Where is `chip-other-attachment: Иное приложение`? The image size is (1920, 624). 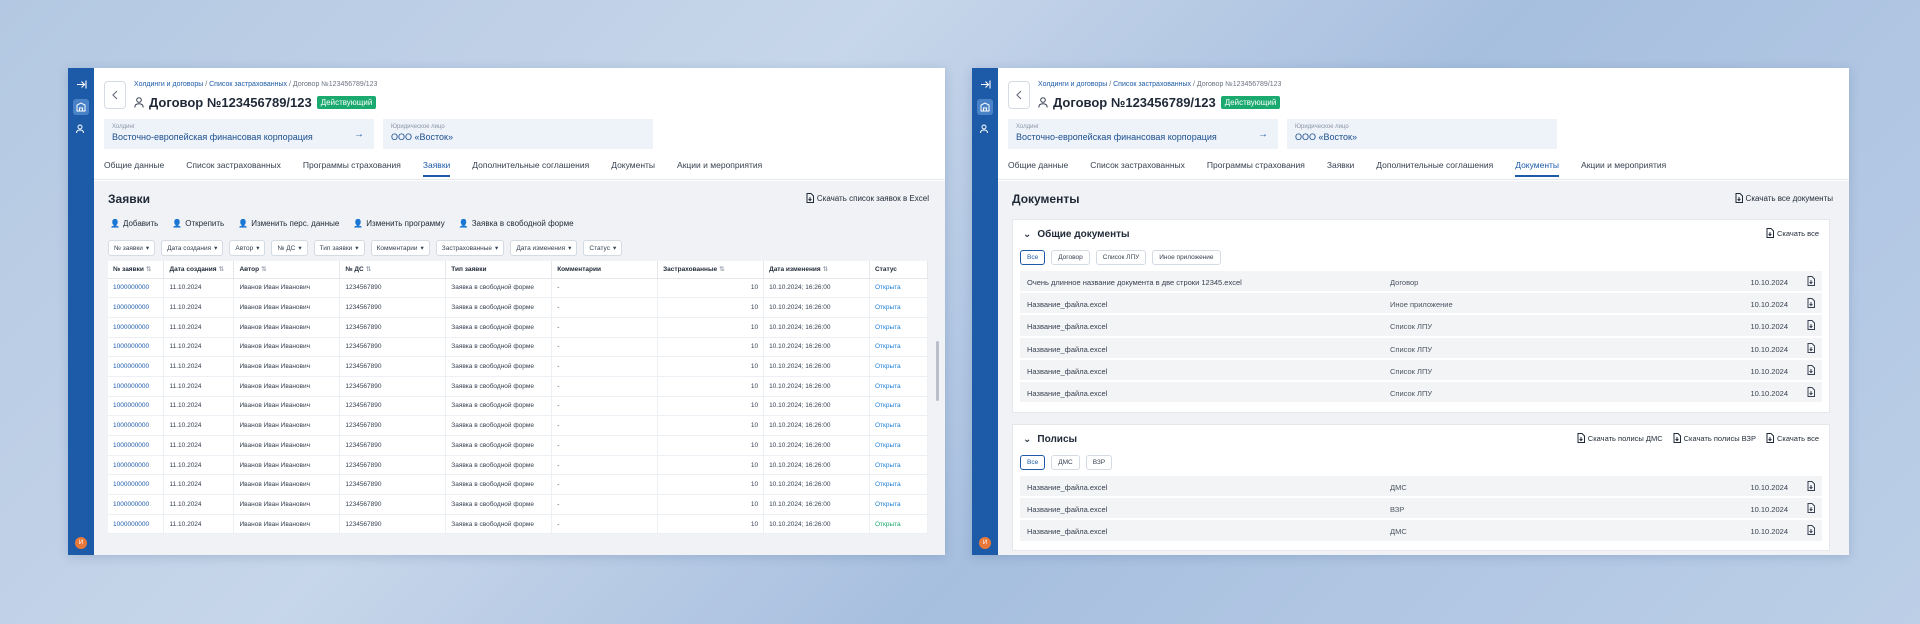
chip-other-attachment: Иное приложение is located at coordinates (1186, 257).